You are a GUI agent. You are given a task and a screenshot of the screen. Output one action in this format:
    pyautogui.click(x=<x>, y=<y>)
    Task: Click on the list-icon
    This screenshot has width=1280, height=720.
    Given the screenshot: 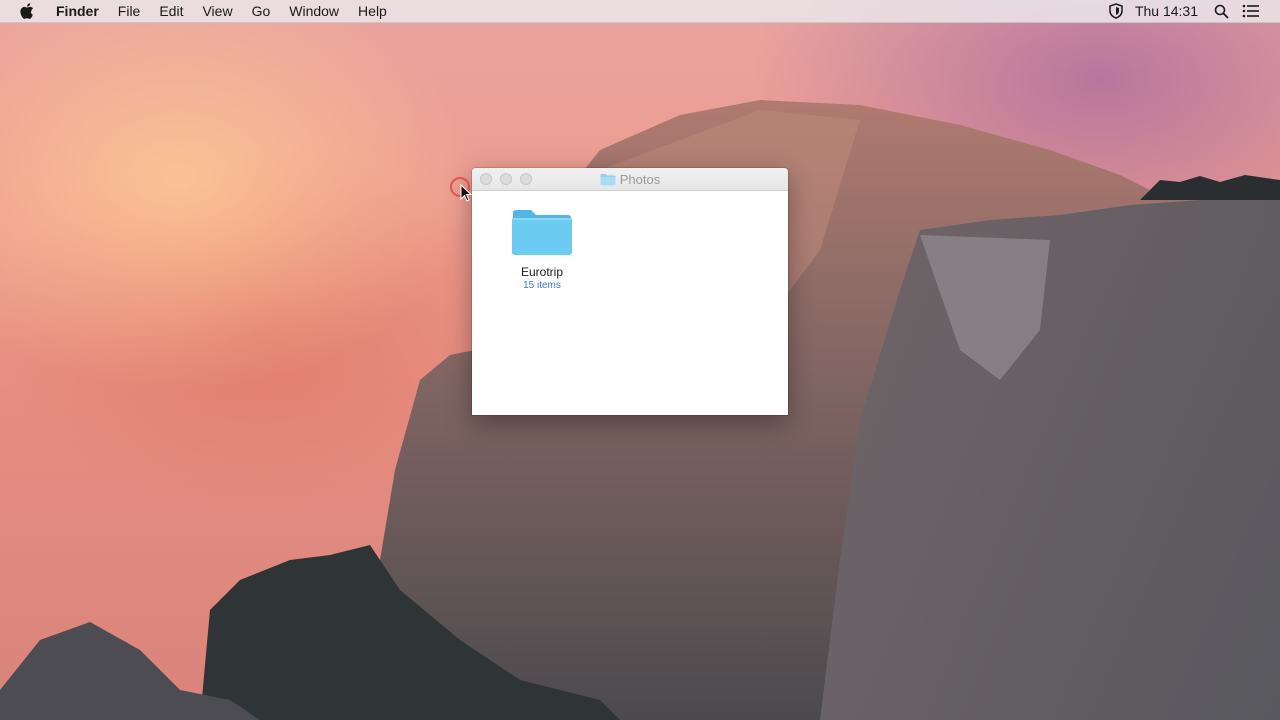 What is the action you would take?
    pyautogui.click(x=1251, y=11)
    